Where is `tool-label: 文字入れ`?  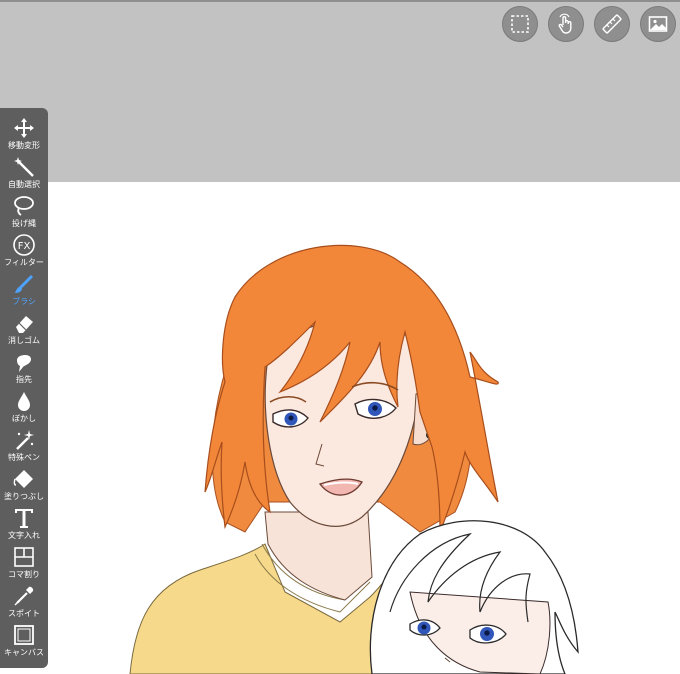 tool-label: 文字入れ is located at coordinates (24, 535).